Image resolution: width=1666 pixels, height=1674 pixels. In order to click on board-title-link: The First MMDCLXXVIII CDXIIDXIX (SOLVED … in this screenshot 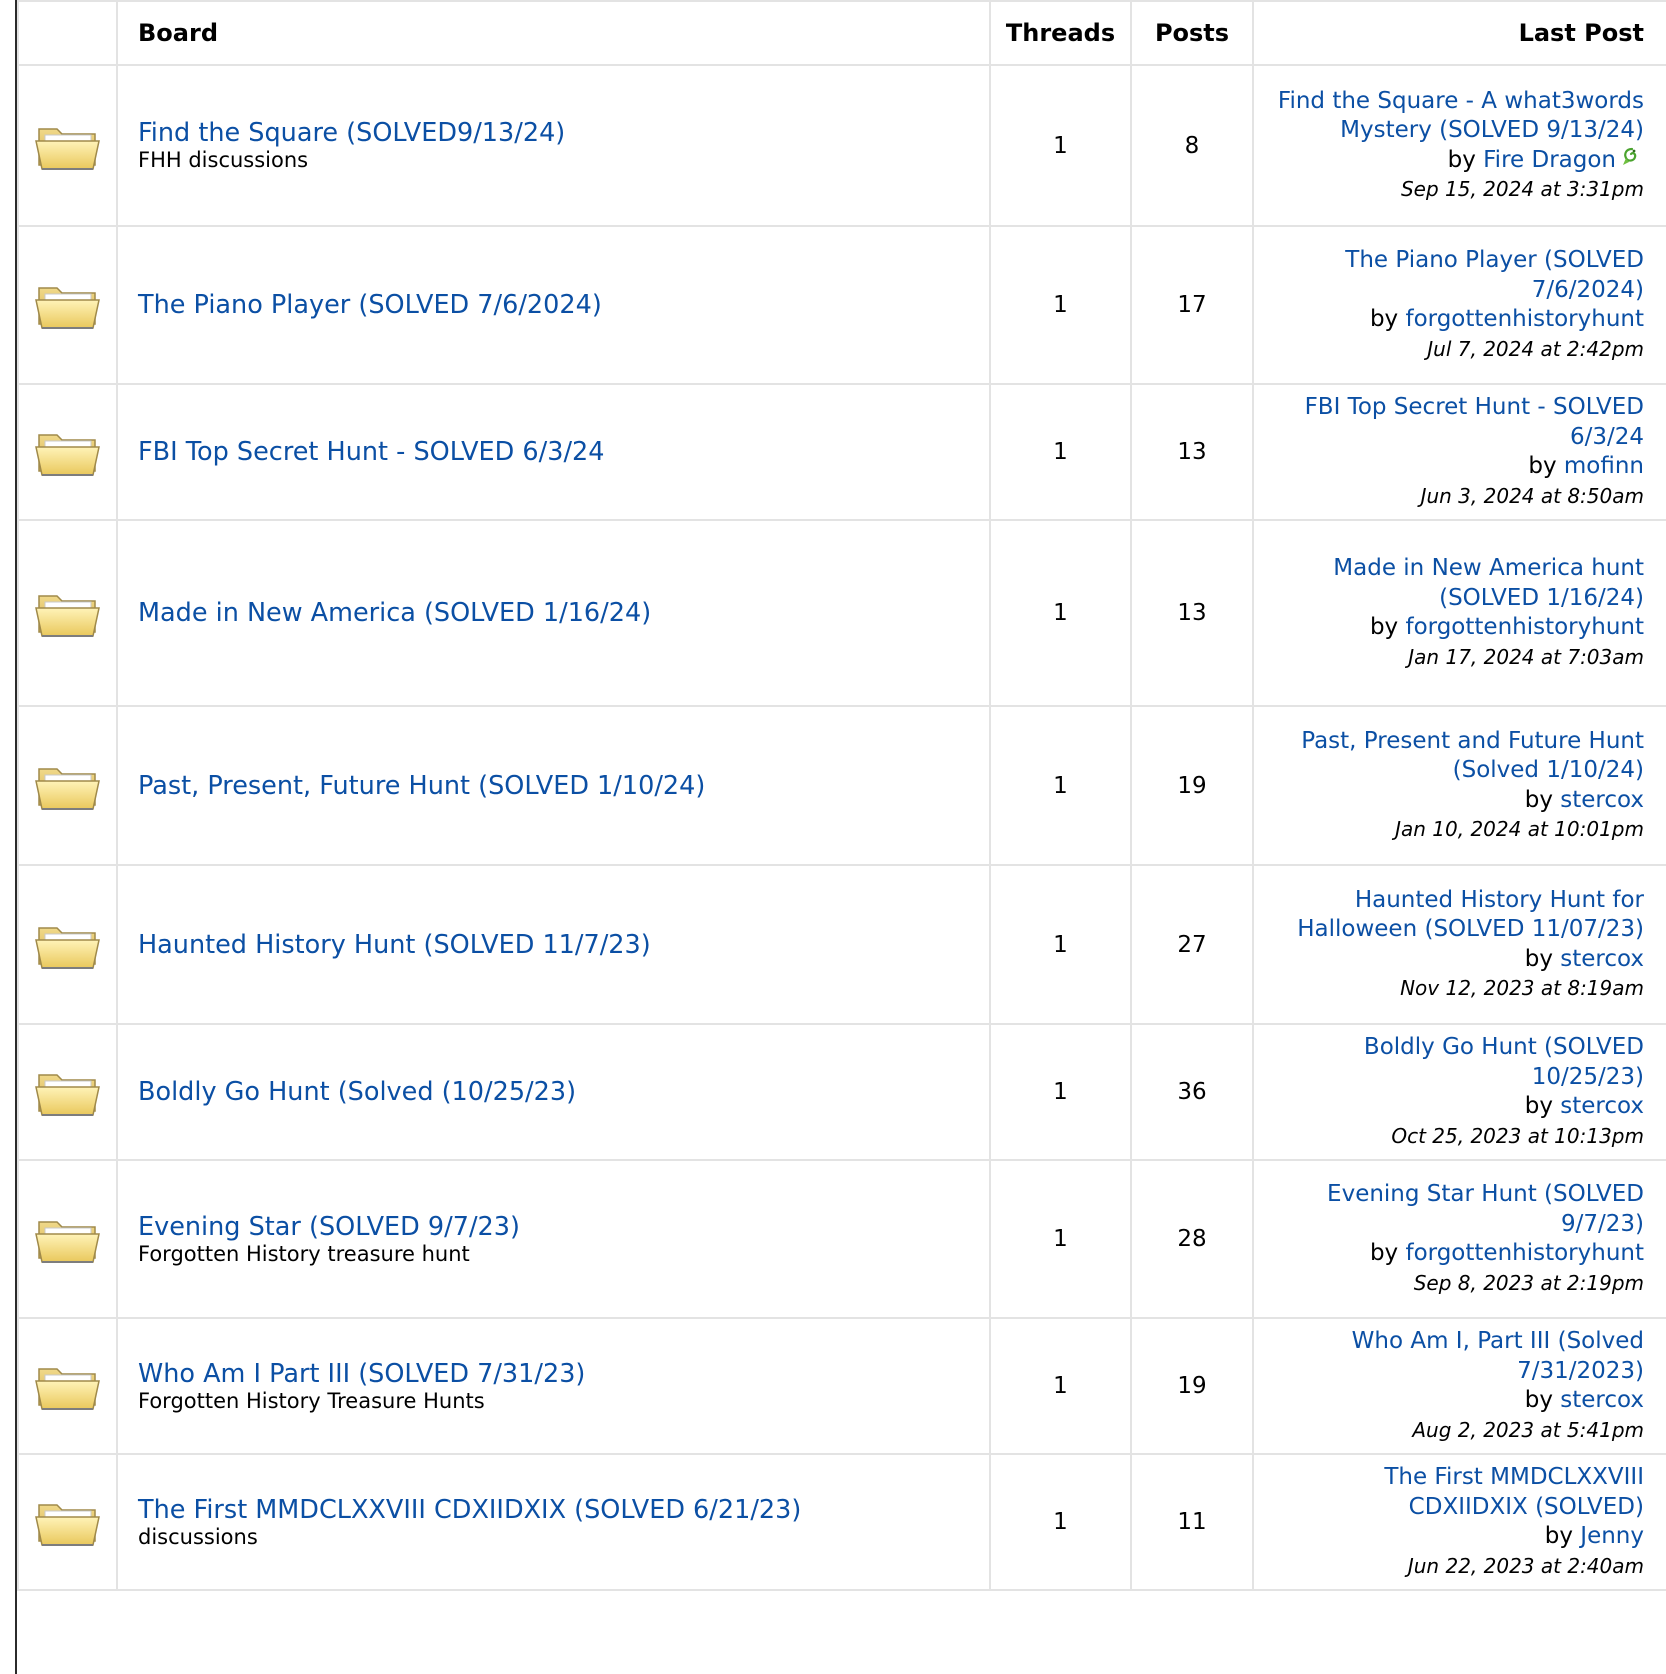, I will do `click(563, 1510)`.